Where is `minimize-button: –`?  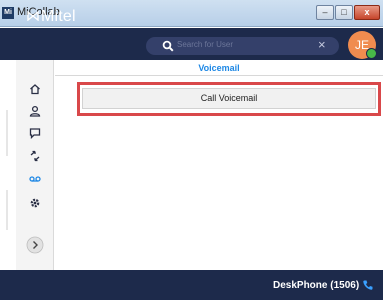
minimize-button: – is located at coordinates (325, 12).